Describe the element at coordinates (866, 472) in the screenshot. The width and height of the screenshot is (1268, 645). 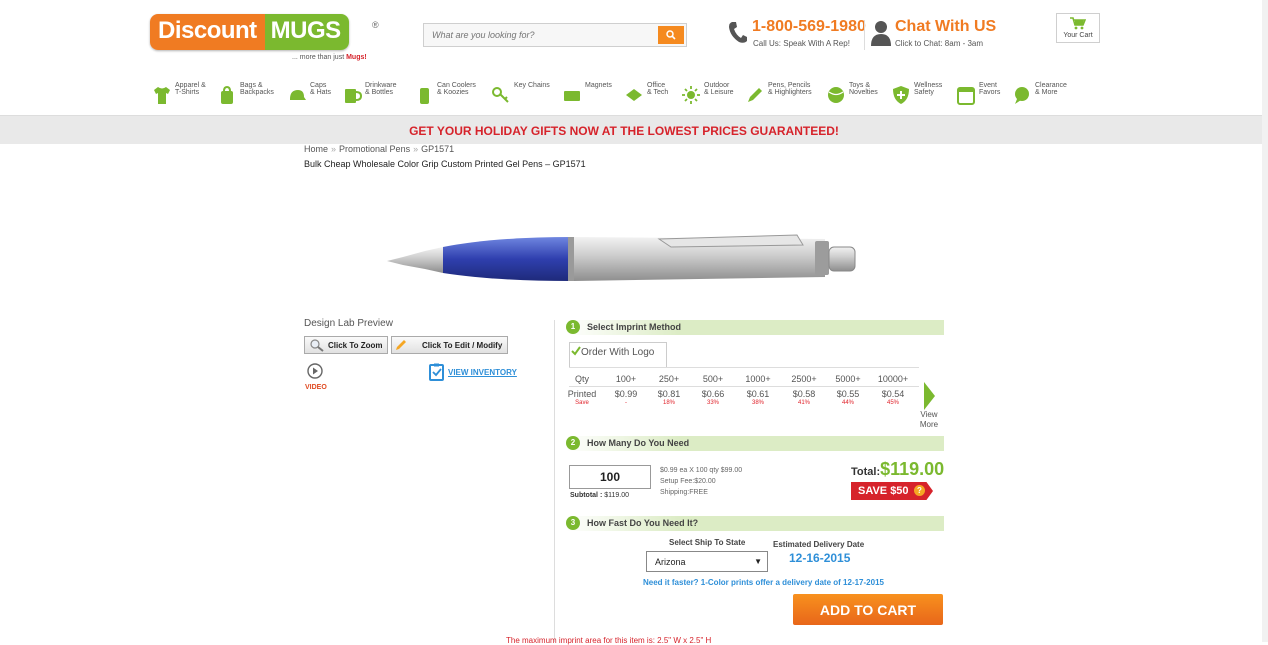
I see `total-label: Total:` at that location.